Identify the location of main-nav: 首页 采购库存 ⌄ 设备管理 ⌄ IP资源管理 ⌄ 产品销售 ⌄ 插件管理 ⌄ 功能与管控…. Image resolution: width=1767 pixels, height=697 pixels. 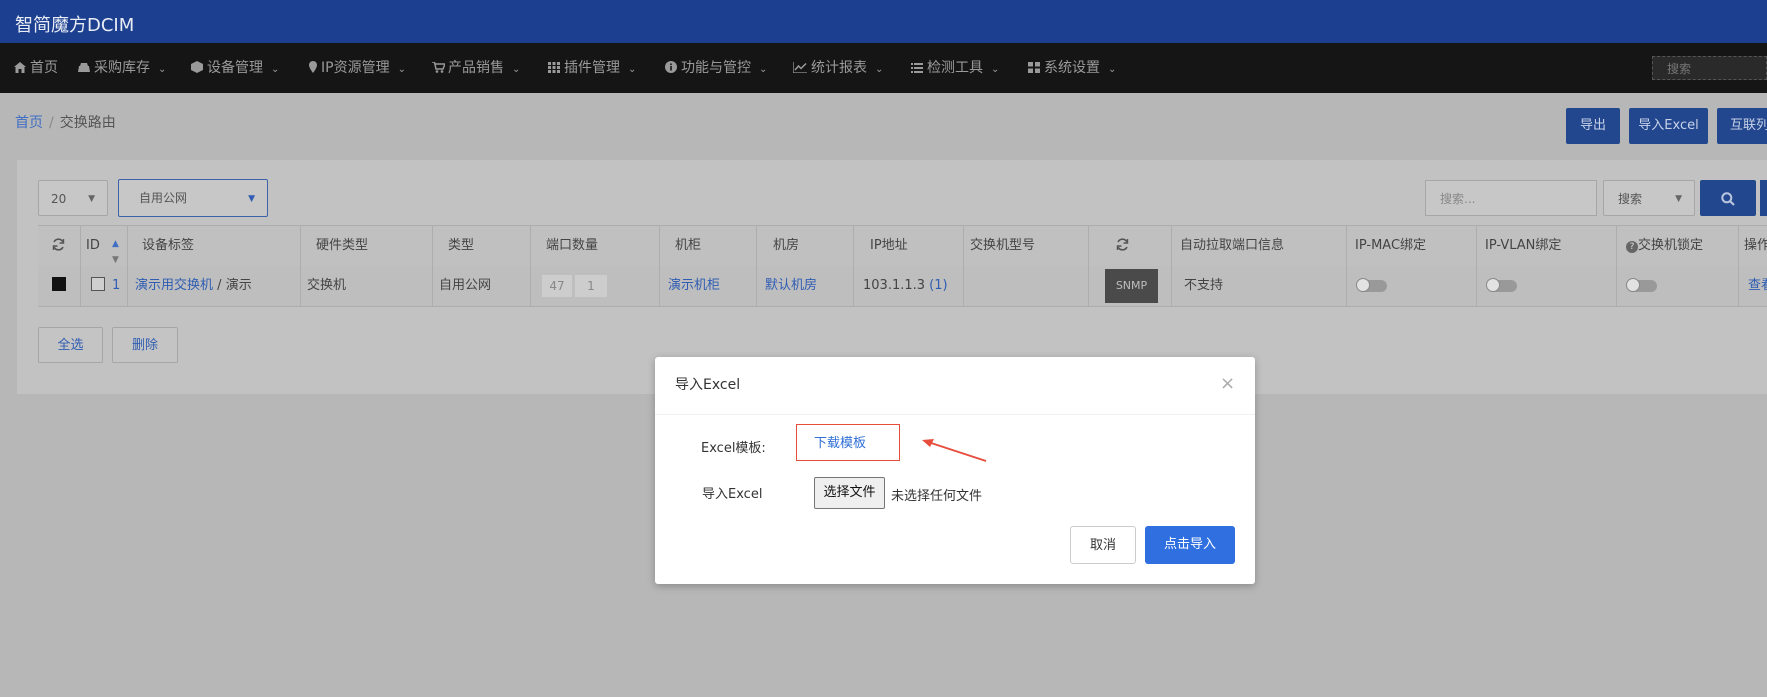
(883, 68).